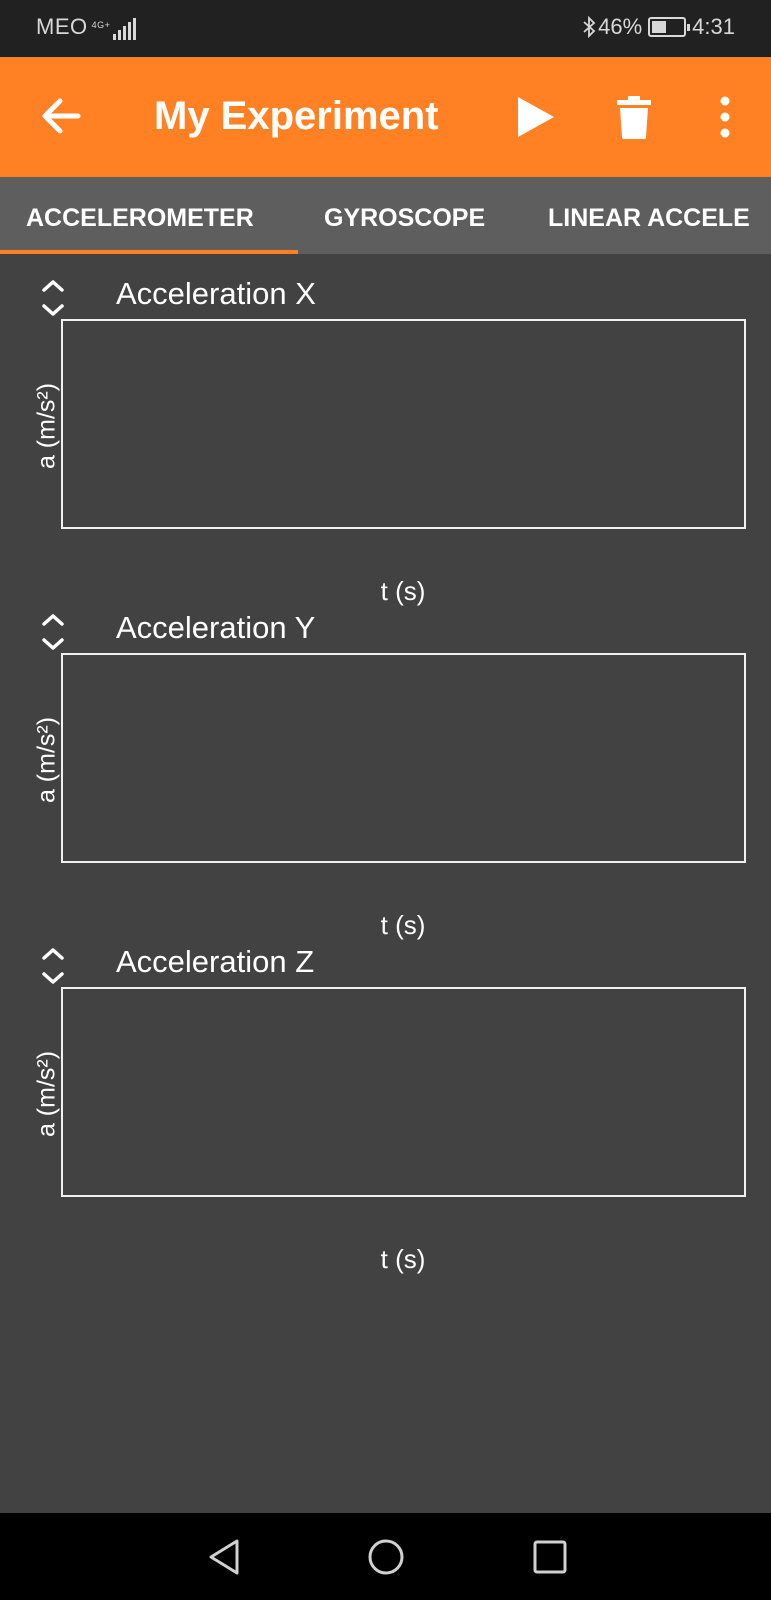  I want to click on graph-title: Acceleration X, so click(216, 293).